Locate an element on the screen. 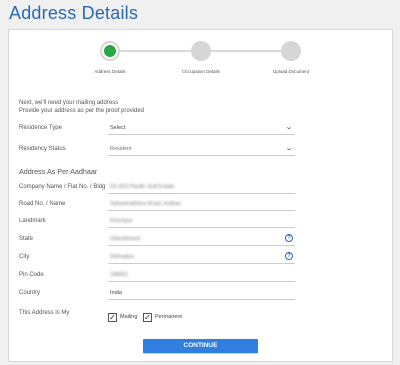  landmark-value: Kerenpur is located at coordinates (121, 221).